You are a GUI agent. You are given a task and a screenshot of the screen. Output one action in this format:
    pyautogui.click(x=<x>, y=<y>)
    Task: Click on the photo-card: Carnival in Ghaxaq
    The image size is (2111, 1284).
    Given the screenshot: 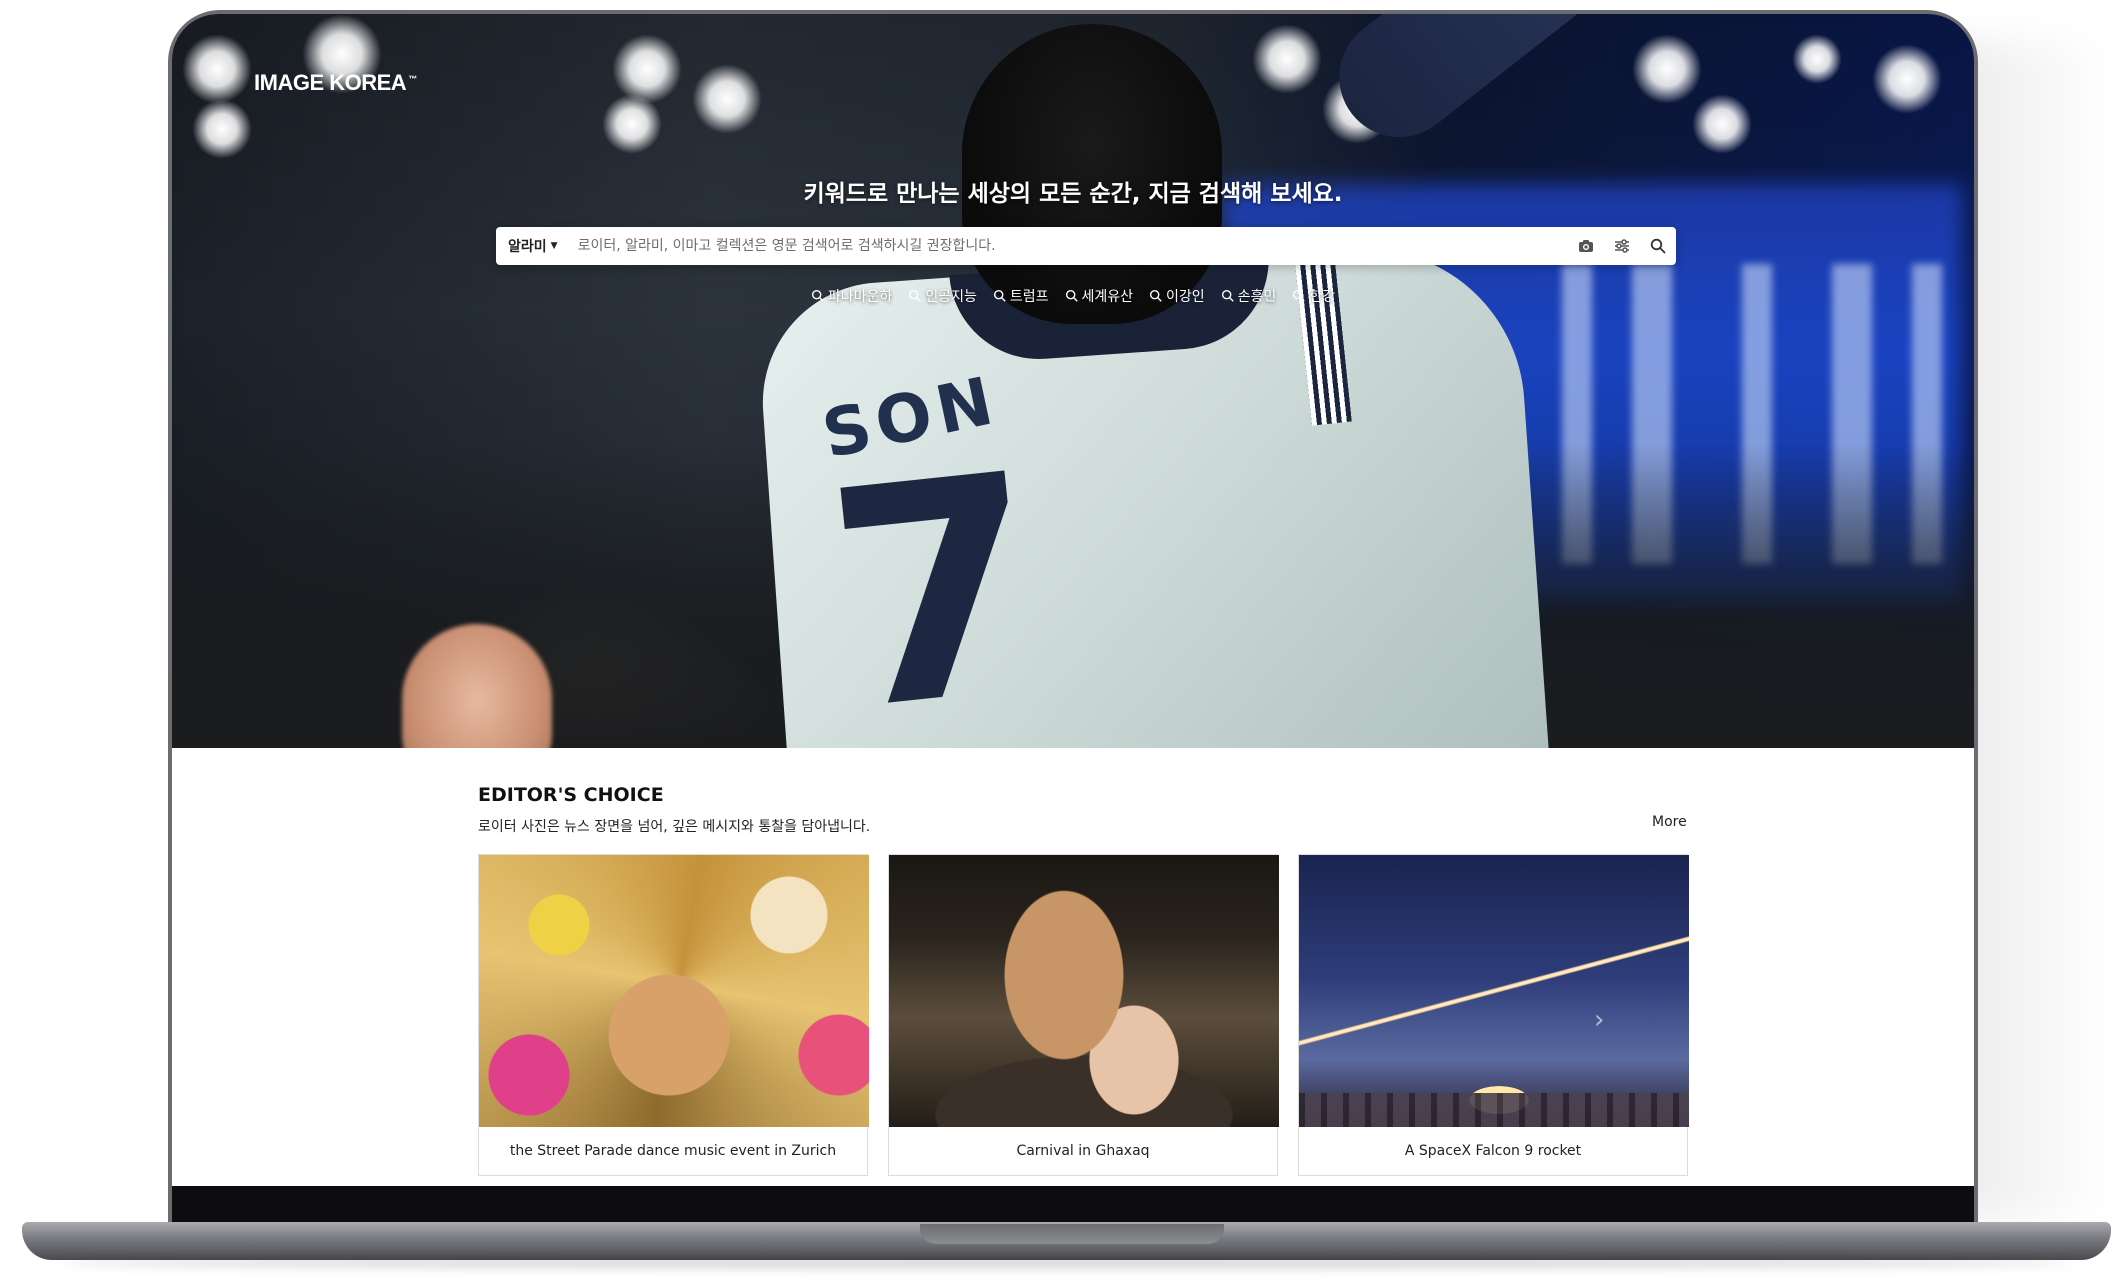 What is the action you would take?
    pyautogui.click(x=1083, y=1015)
    